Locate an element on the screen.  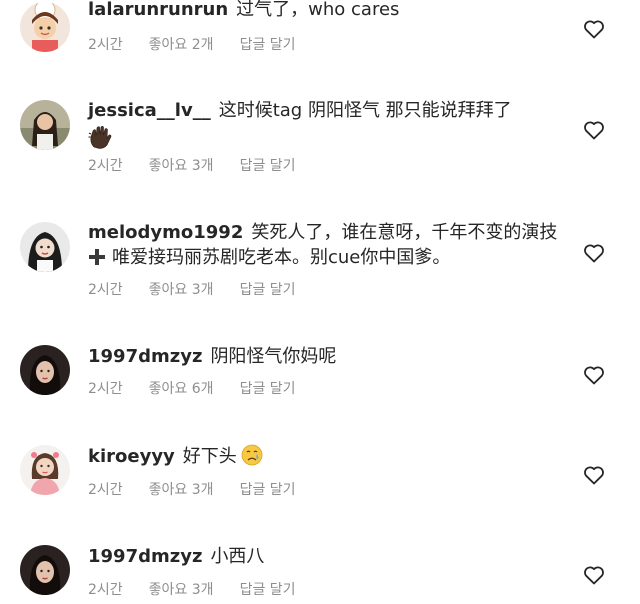
comment-body: 过气了，who cares is located at coordinates (318, 10).